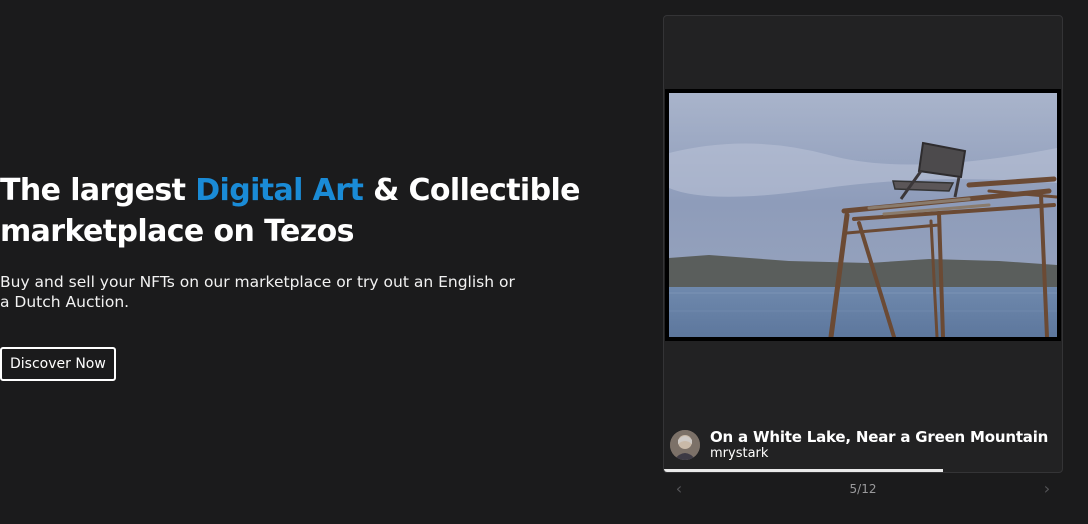 Image resolution: width=1088 pixels, height=524 pixels. I want to click on slide-counter: 5/12, so click(863, 489).